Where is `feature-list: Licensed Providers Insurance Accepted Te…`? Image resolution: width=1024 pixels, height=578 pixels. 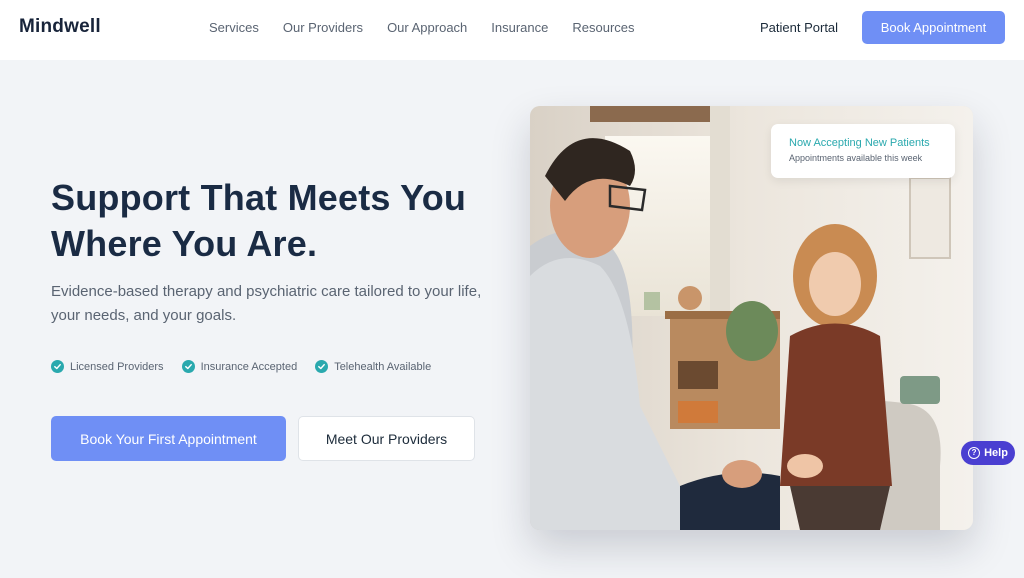
feature-list: Licensed Providers Insurance Accepted Te… is located at coordinates (241, 366).